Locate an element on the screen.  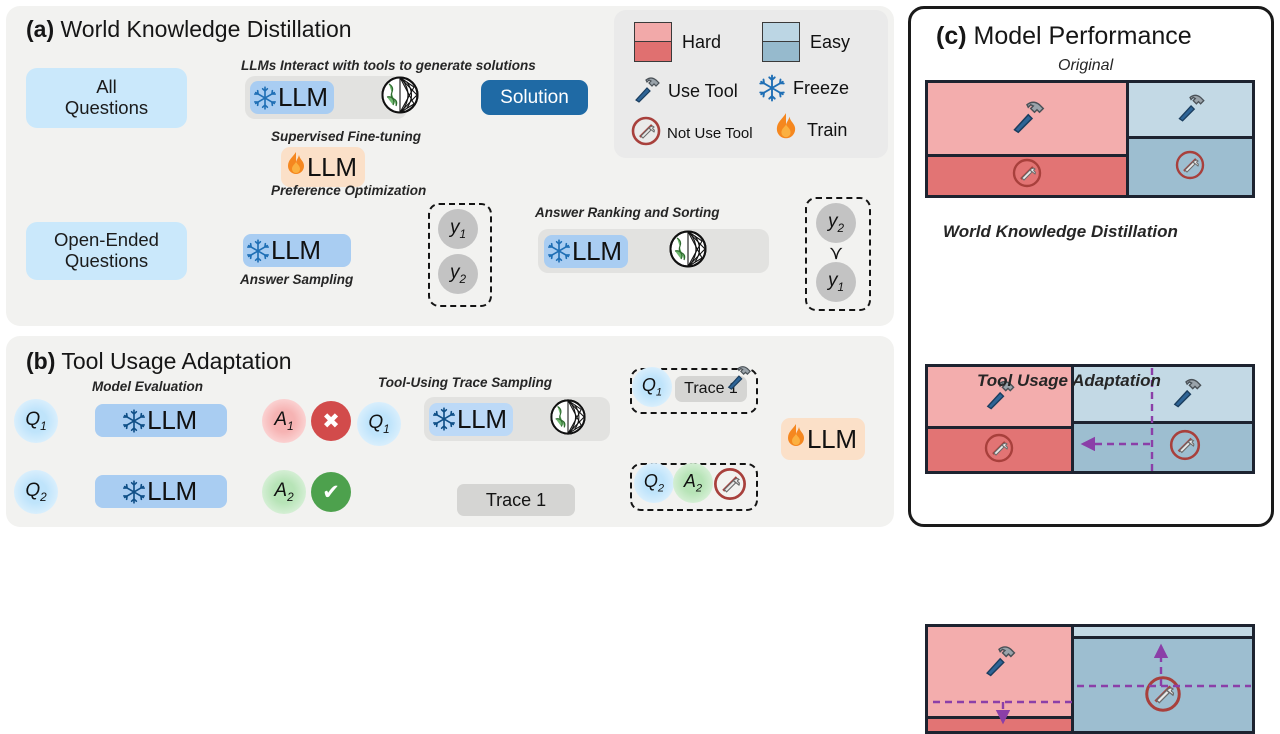
neg-pair-a2-blob: A2 is located at coordinates (693, 483).